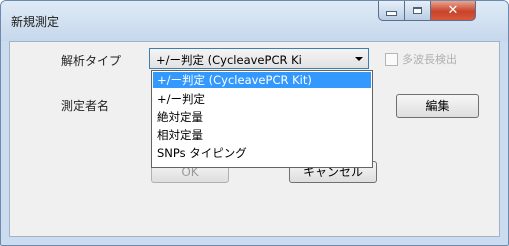 This screenshot has height=246, width=509. Describe the element at coordinates (391, 13) in the screenshot. I see `minimize-icon` at that location.